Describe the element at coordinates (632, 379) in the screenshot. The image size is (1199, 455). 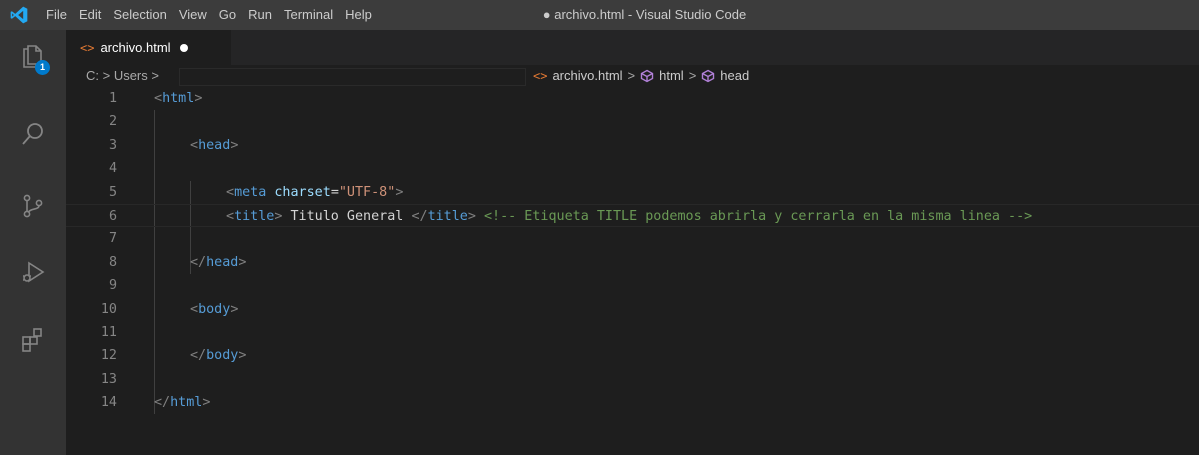
I see `code-line: 13` at that location.